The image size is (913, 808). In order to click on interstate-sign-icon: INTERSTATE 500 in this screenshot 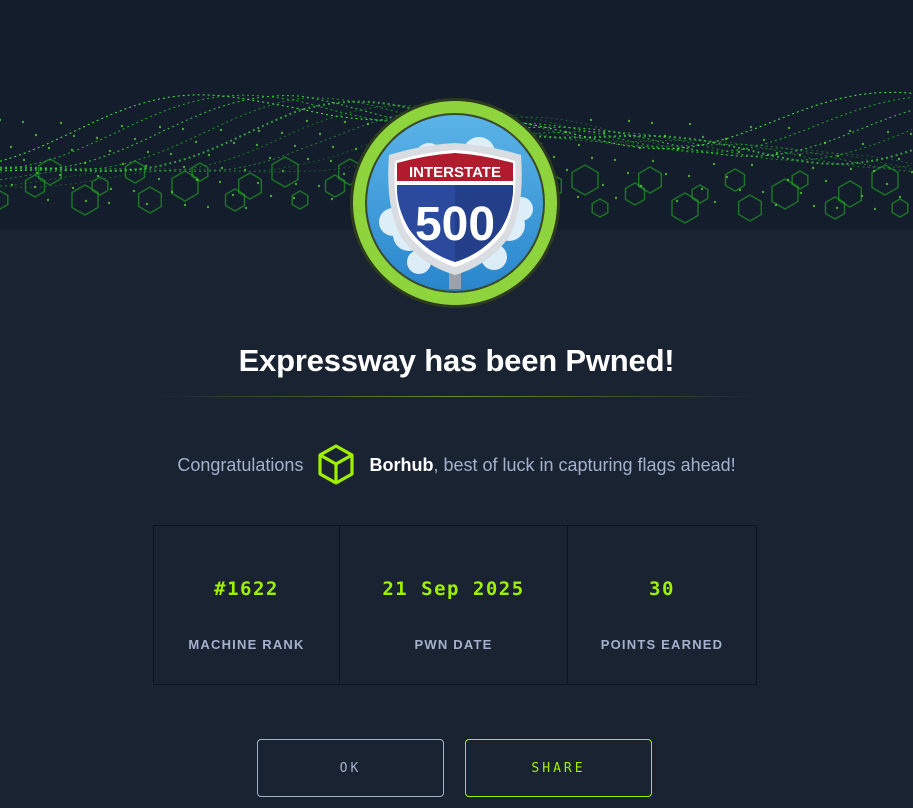, I will do `click(455, 203)`.